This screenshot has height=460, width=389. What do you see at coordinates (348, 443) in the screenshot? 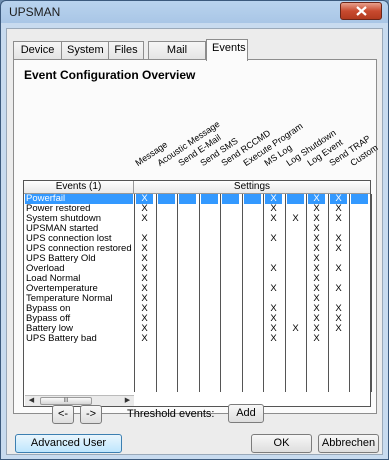
I see `cancel-button: Abbrechen` at bounding box center [348, 443].